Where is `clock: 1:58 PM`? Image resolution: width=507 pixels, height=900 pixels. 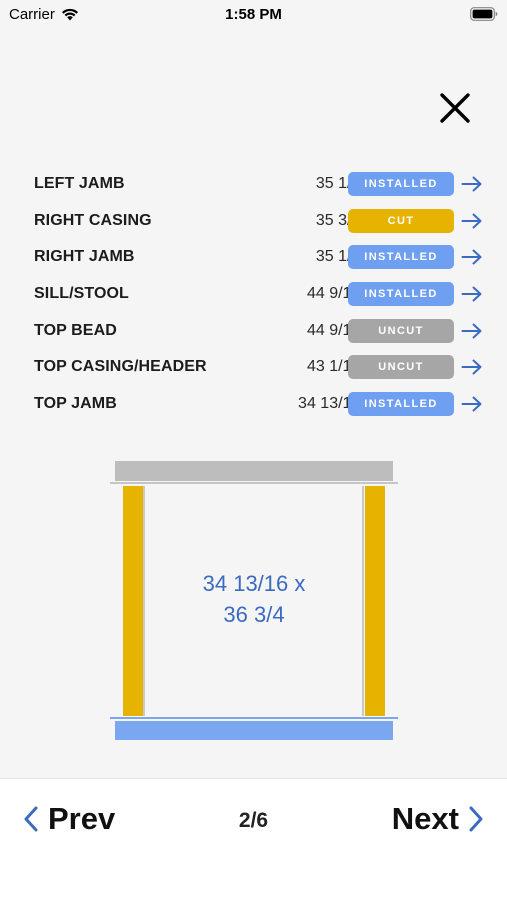
clock: 1:58 PM is located at coordinates (253, 14).